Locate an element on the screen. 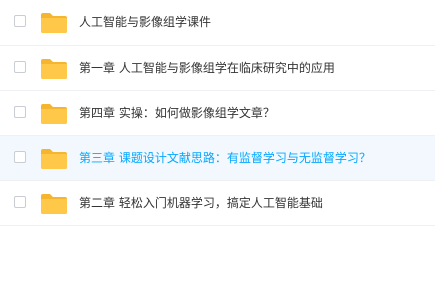 This screenshot has width=435, height=305. file-row-3: 第三章 课题设计文献思路：有监督学习与无监督学习？ is located at coordinates (217, 158).